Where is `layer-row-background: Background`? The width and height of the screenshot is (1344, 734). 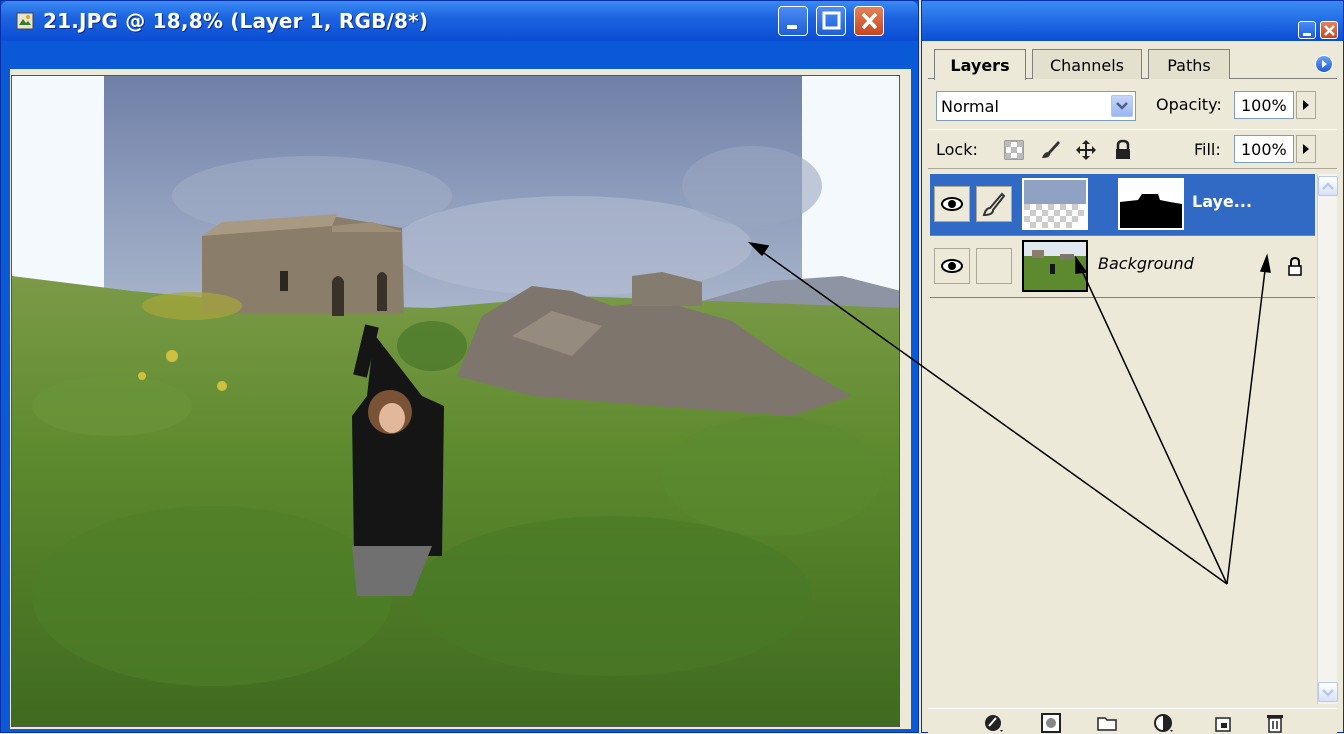 layer-row-background: Background is located at coordinates (1122, 267).